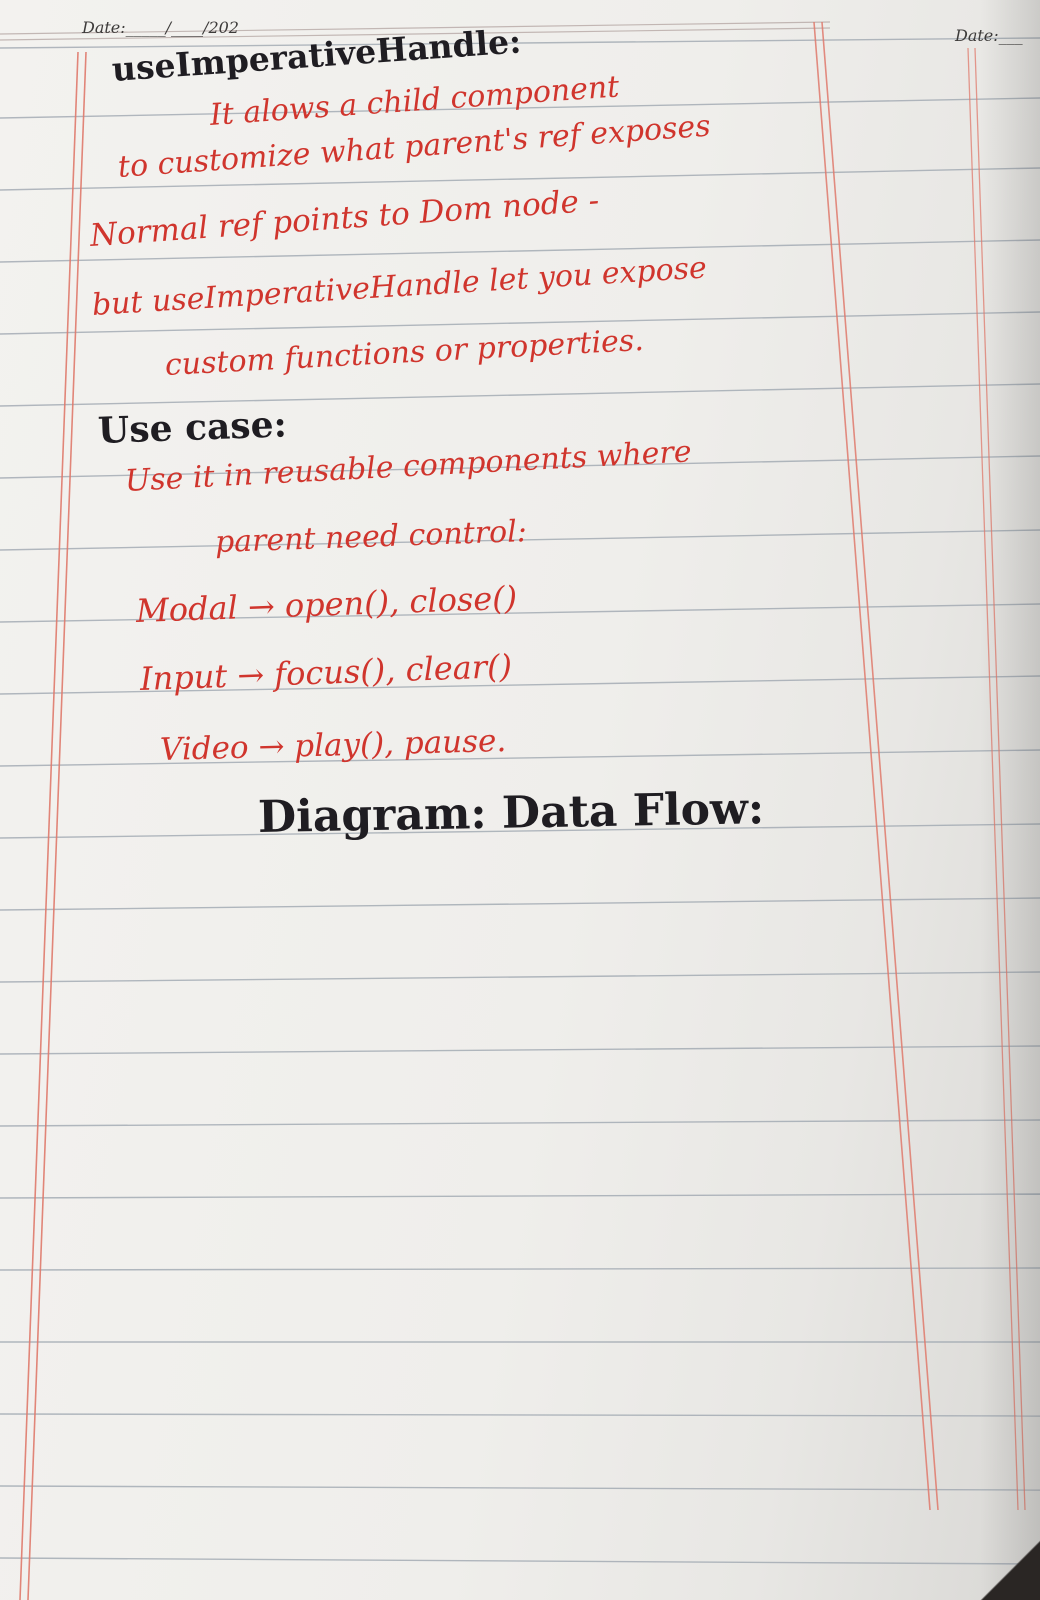 The image size is (1040, 1600). What do you see at coordinates (192, 427) in the screenshot?
I see `use-case-heading: Use case:` at bounding box center [192, 427].